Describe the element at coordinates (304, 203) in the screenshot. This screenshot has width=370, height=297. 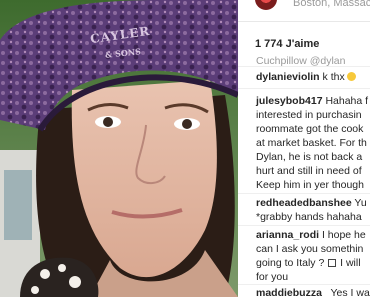
I see `comment-username: redheadedbanshee` at that location.